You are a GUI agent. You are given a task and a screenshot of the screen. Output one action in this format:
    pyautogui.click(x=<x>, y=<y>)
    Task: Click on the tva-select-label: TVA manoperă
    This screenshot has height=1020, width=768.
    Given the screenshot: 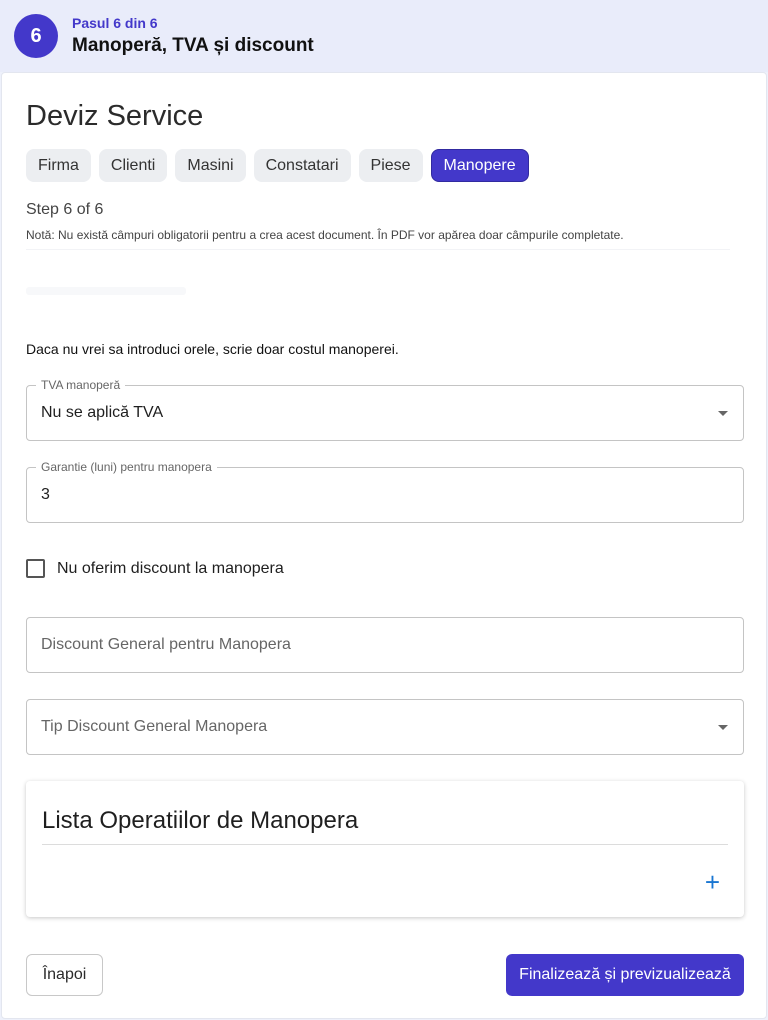 What is the action you would take?
    pyautogui.click(x=81, y=385)
    